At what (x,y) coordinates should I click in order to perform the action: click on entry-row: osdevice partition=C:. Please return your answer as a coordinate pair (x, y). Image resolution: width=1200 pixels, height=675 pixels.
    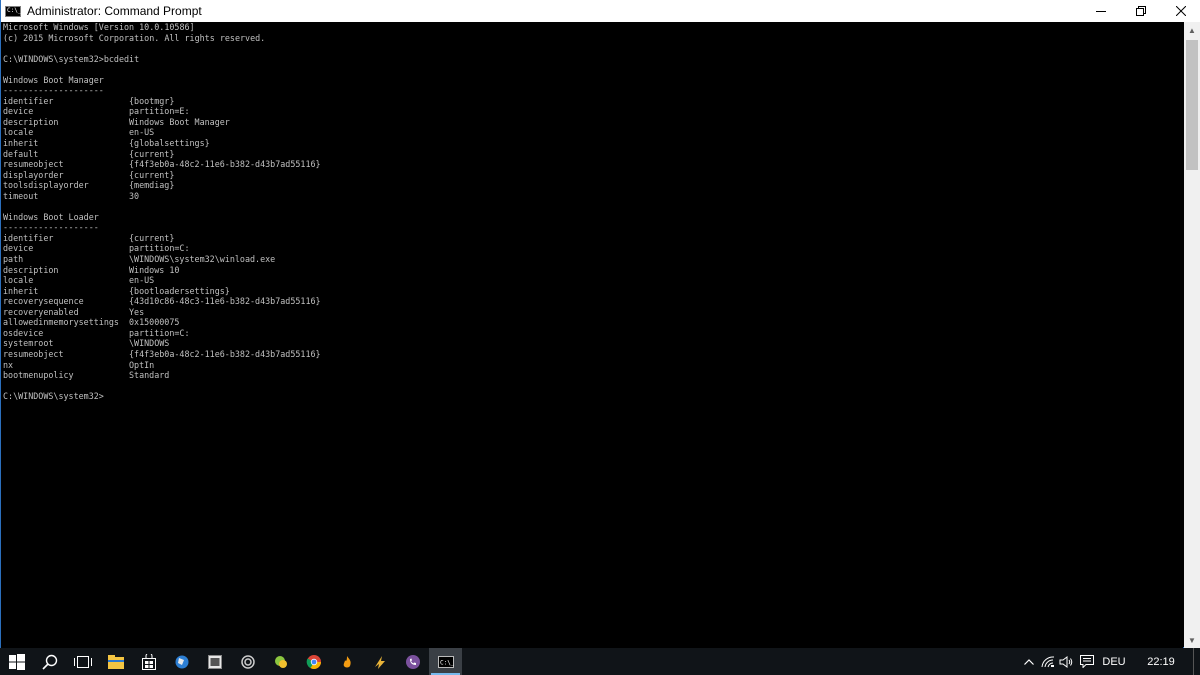
    Looking at the image, I should click on (593, 333).